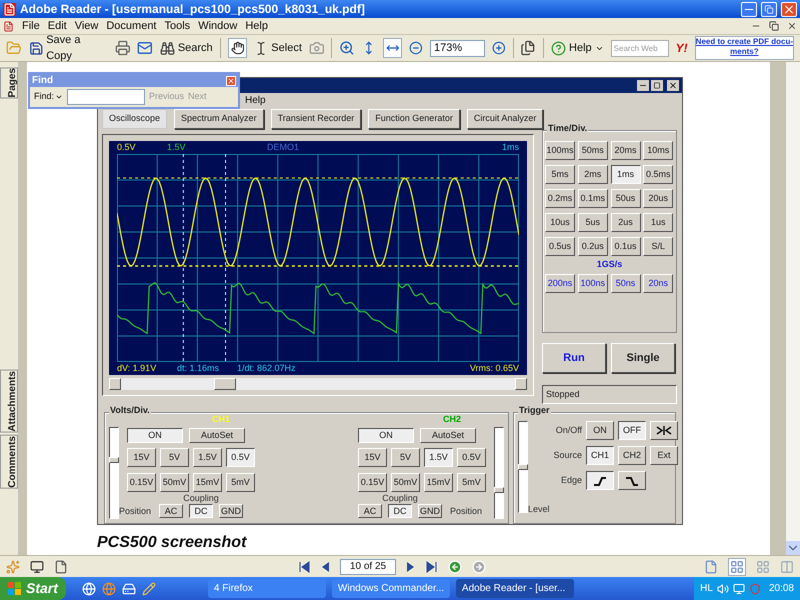  I want to click on printer-icon, so click(122, 48).